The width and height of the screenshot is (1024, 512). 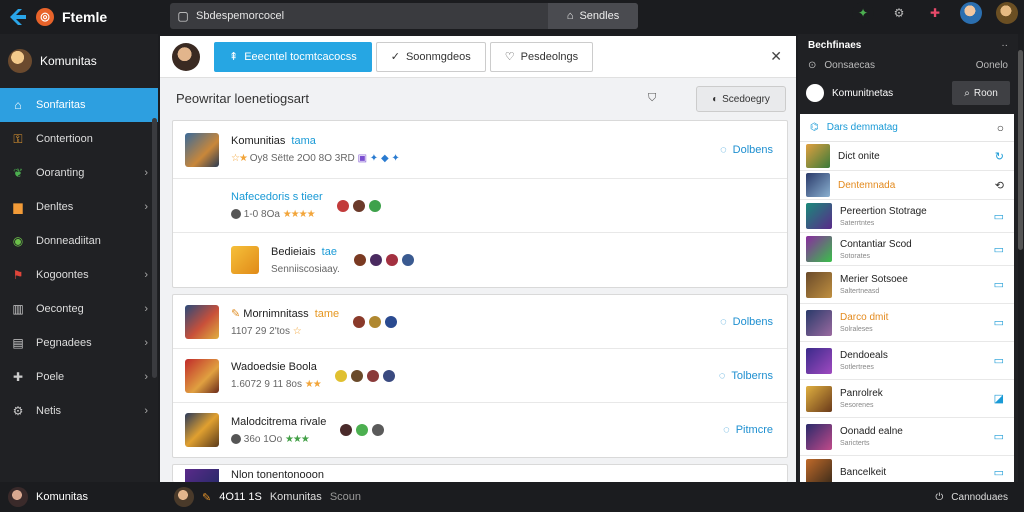 I want to click on item-name: Panrolrek, so click(x=861, y=393).